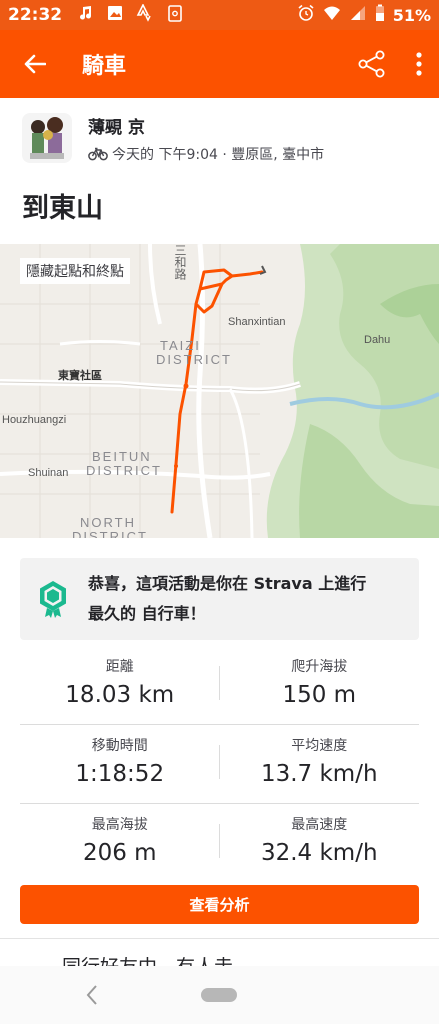  I want to click on achievement-line-1: 恭喜，這項活動是你在 Strava 上進行, so click(227, 583).